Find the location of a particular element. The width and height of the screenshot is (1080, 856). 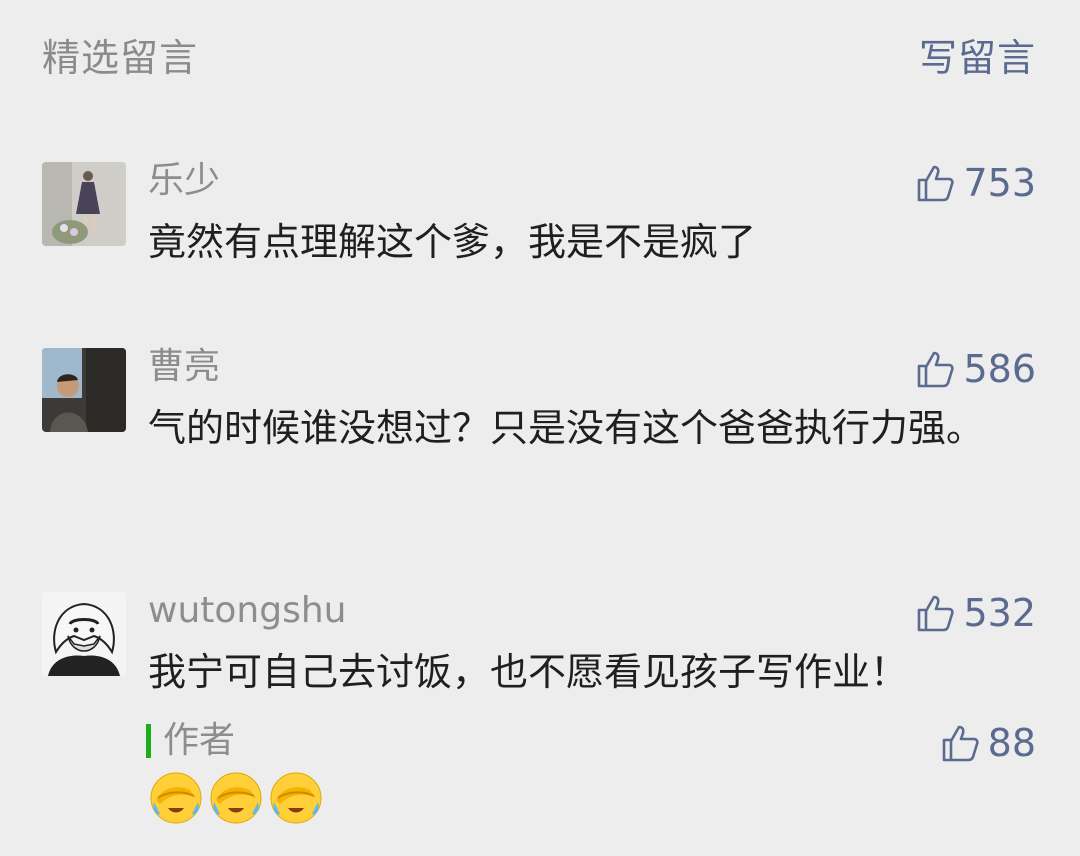

author-reply-label: 作者 is located at coordinates (190, 741).